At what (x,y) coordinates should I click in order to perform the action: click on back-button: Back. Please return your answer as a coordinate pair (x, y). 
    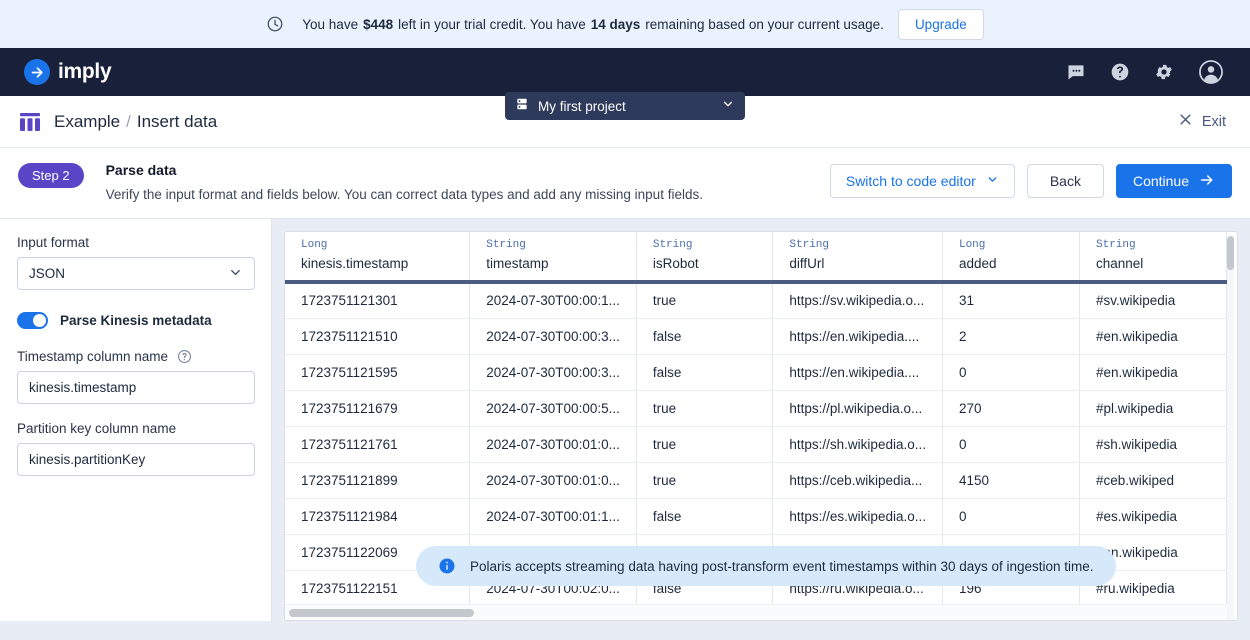
    Looking at the image, I should click on (1065, 181).